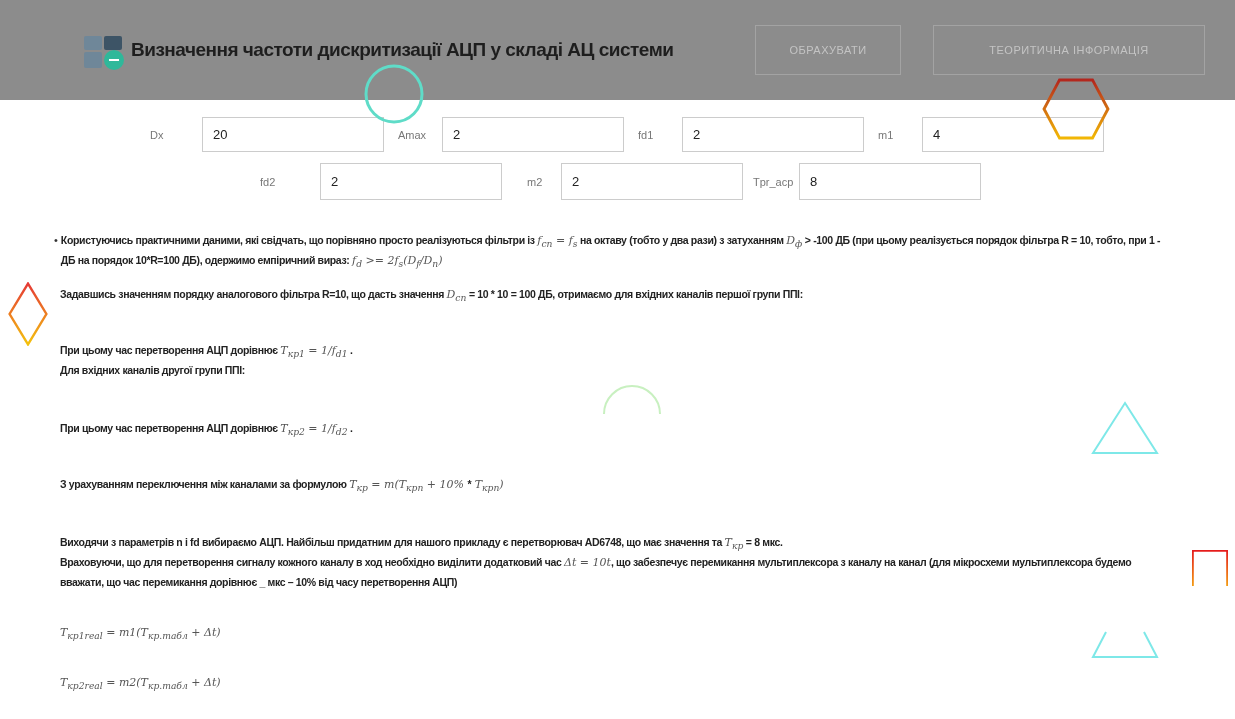 This screenshot has height=719, width=1235. What do you see at coordinates (413, 134) in the screenshot?
I see `field-label: Amax` at bounding box center [413, 134].